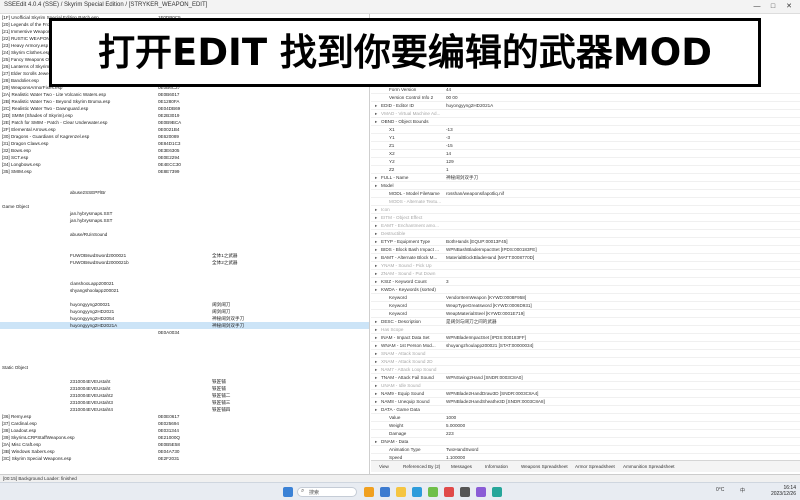 Image resolution: width=800 pixels, height=500 pixels. Describe the element at coordinates (184, 262) in the screenshot. I see `tree-row: FUWOBswdSword2000021b 全体2之武器` at that location.